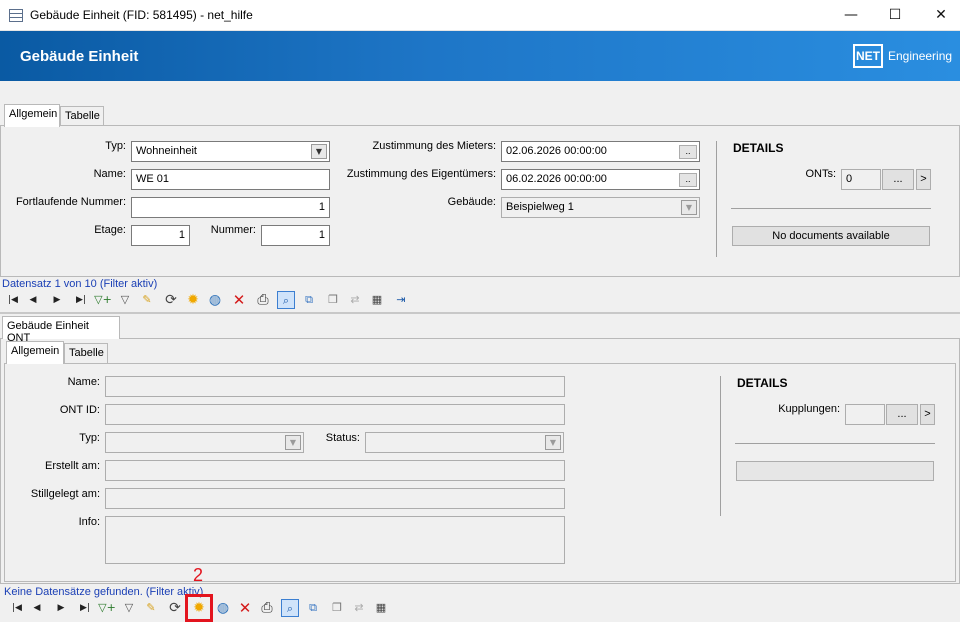 The width and height of the screenshot is (960, 622). What do you see at coordinates (556, 179) in the screenshot?
I see `eigentuemer-value: 06.02.2026 00:00:00` at bounding box center [556, 179].